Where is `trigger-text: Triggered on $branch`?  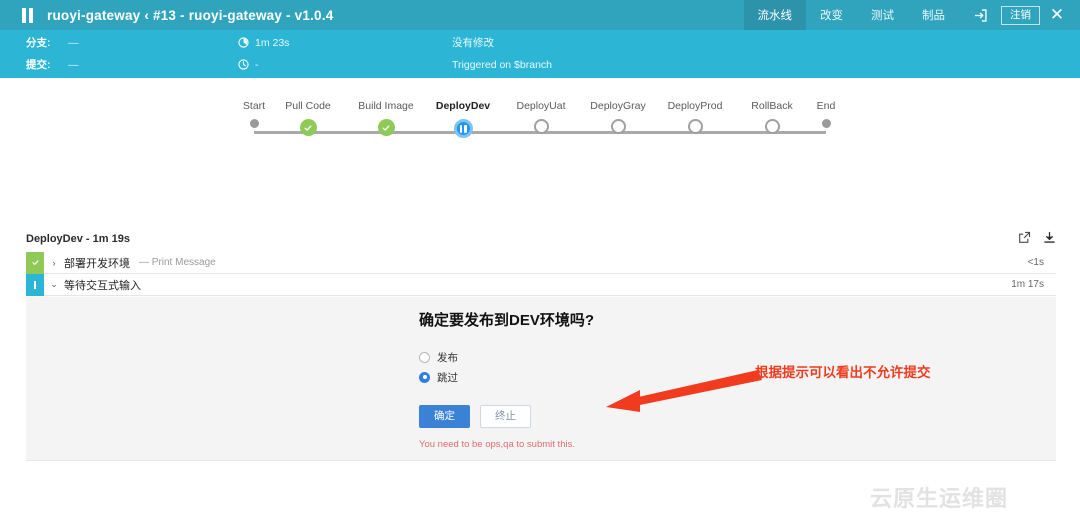
trigger-text: Triggered on $branch is located at coordinates (502, 64).